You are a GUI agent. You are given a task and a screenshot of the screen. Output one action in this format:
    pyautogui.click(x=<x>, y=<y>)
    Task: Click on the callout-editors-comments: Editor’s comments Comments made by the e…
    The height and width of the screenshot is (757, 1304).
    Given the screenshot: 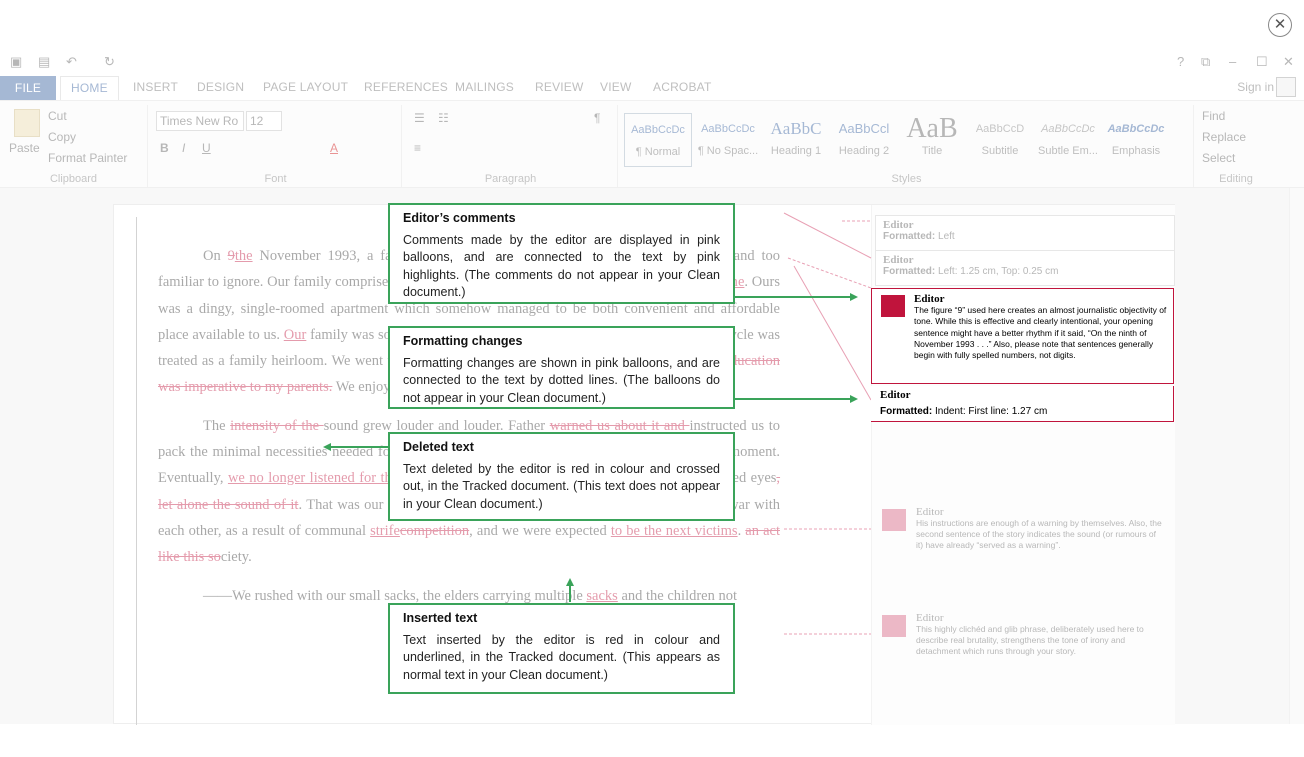 What is the action you would take?
    pyautogui.click(x=561, y=253)
    